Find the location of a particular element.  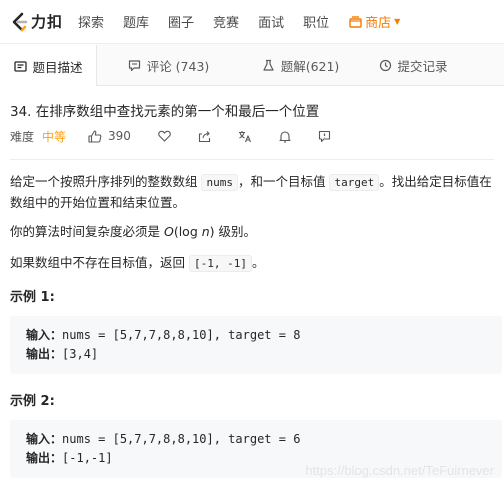

flask-icon is located at coordinates (269, 65).